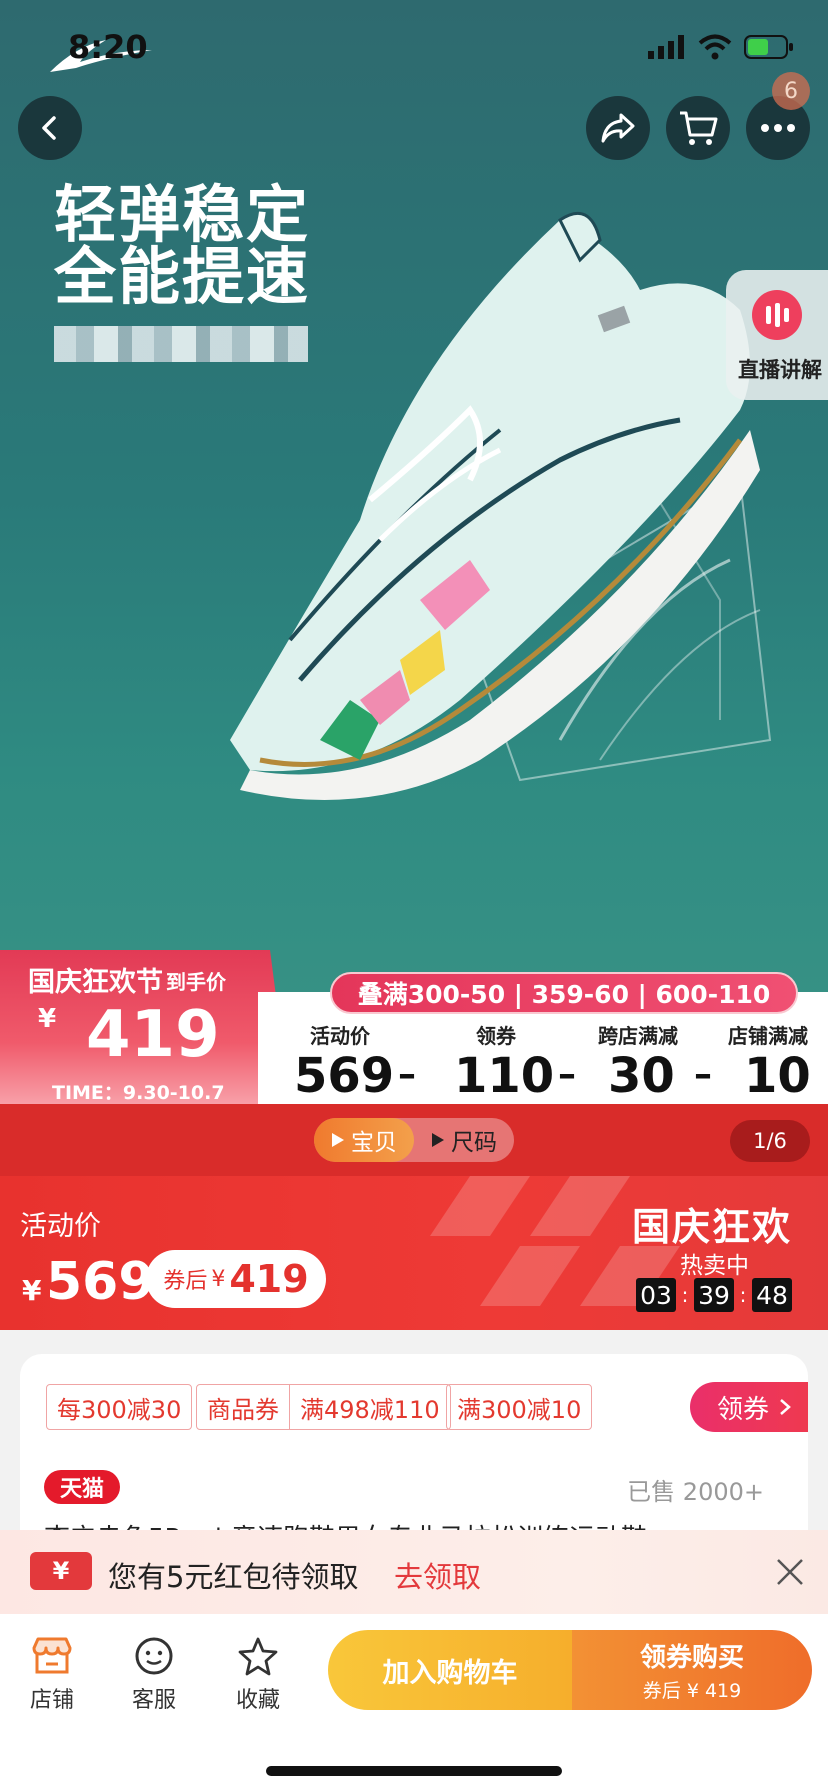 The image size is (828, 1792). Describe the element at coordinates (450, 1670) in the screenshot. I see `add-to-cart-button: 加入购物车` at that location.